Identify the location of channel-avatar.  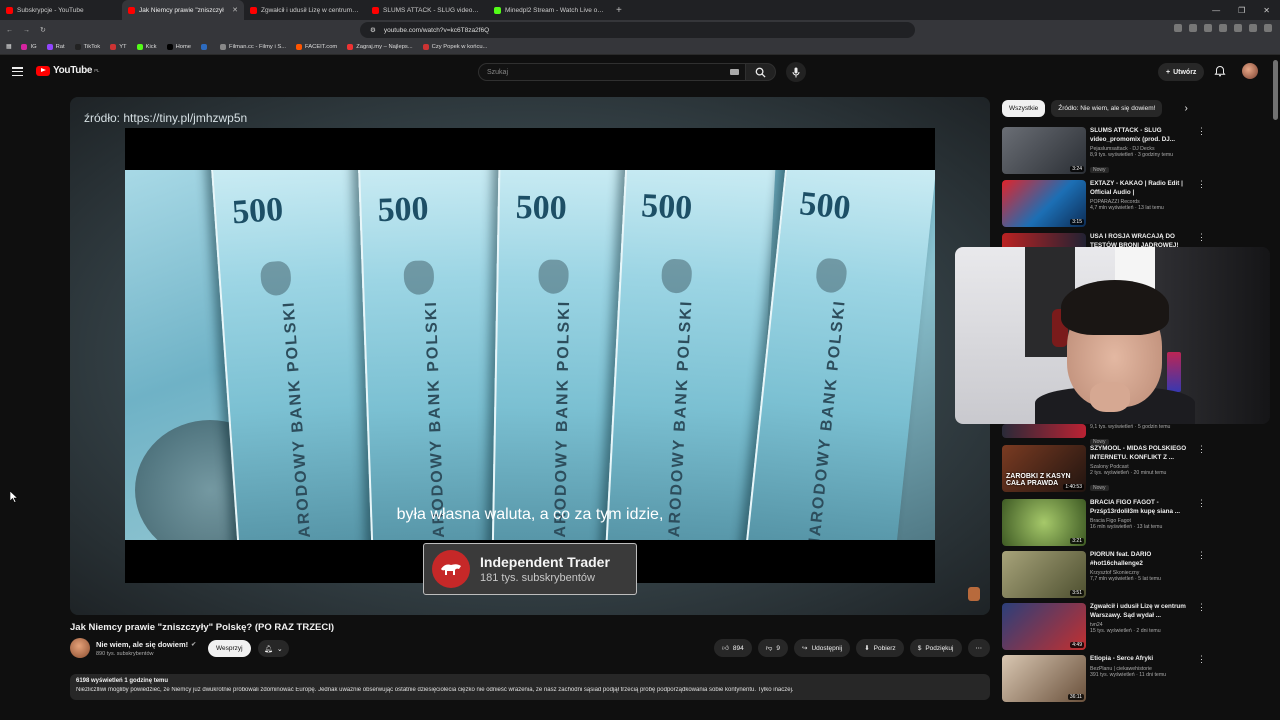
(80, 648).